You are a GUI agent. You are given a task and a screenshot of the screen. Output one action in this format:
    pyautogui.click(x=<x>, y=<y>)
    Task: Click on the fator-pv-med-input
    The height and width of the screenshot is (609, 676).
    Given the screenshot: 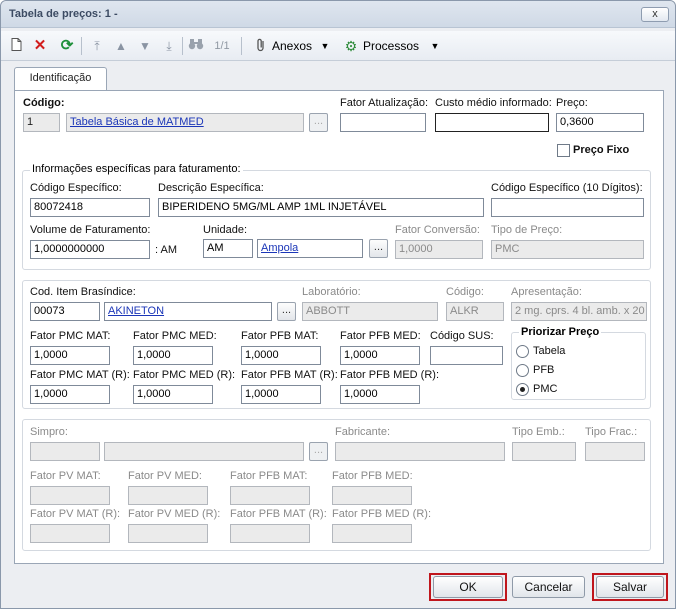 What is the action you would take?
    pyautogui.click(x=168, y=495)
    